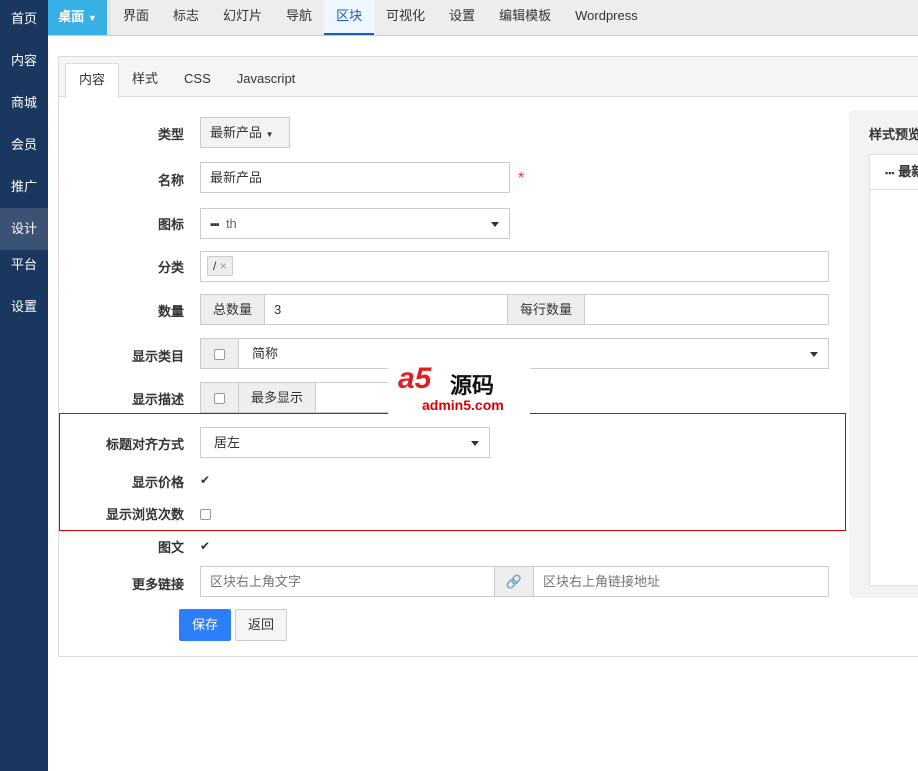  What do you see at coordinates (157, 482) in the screenshot?
I see `show-price-label: 显示价格` at bounding box center [157, 482].